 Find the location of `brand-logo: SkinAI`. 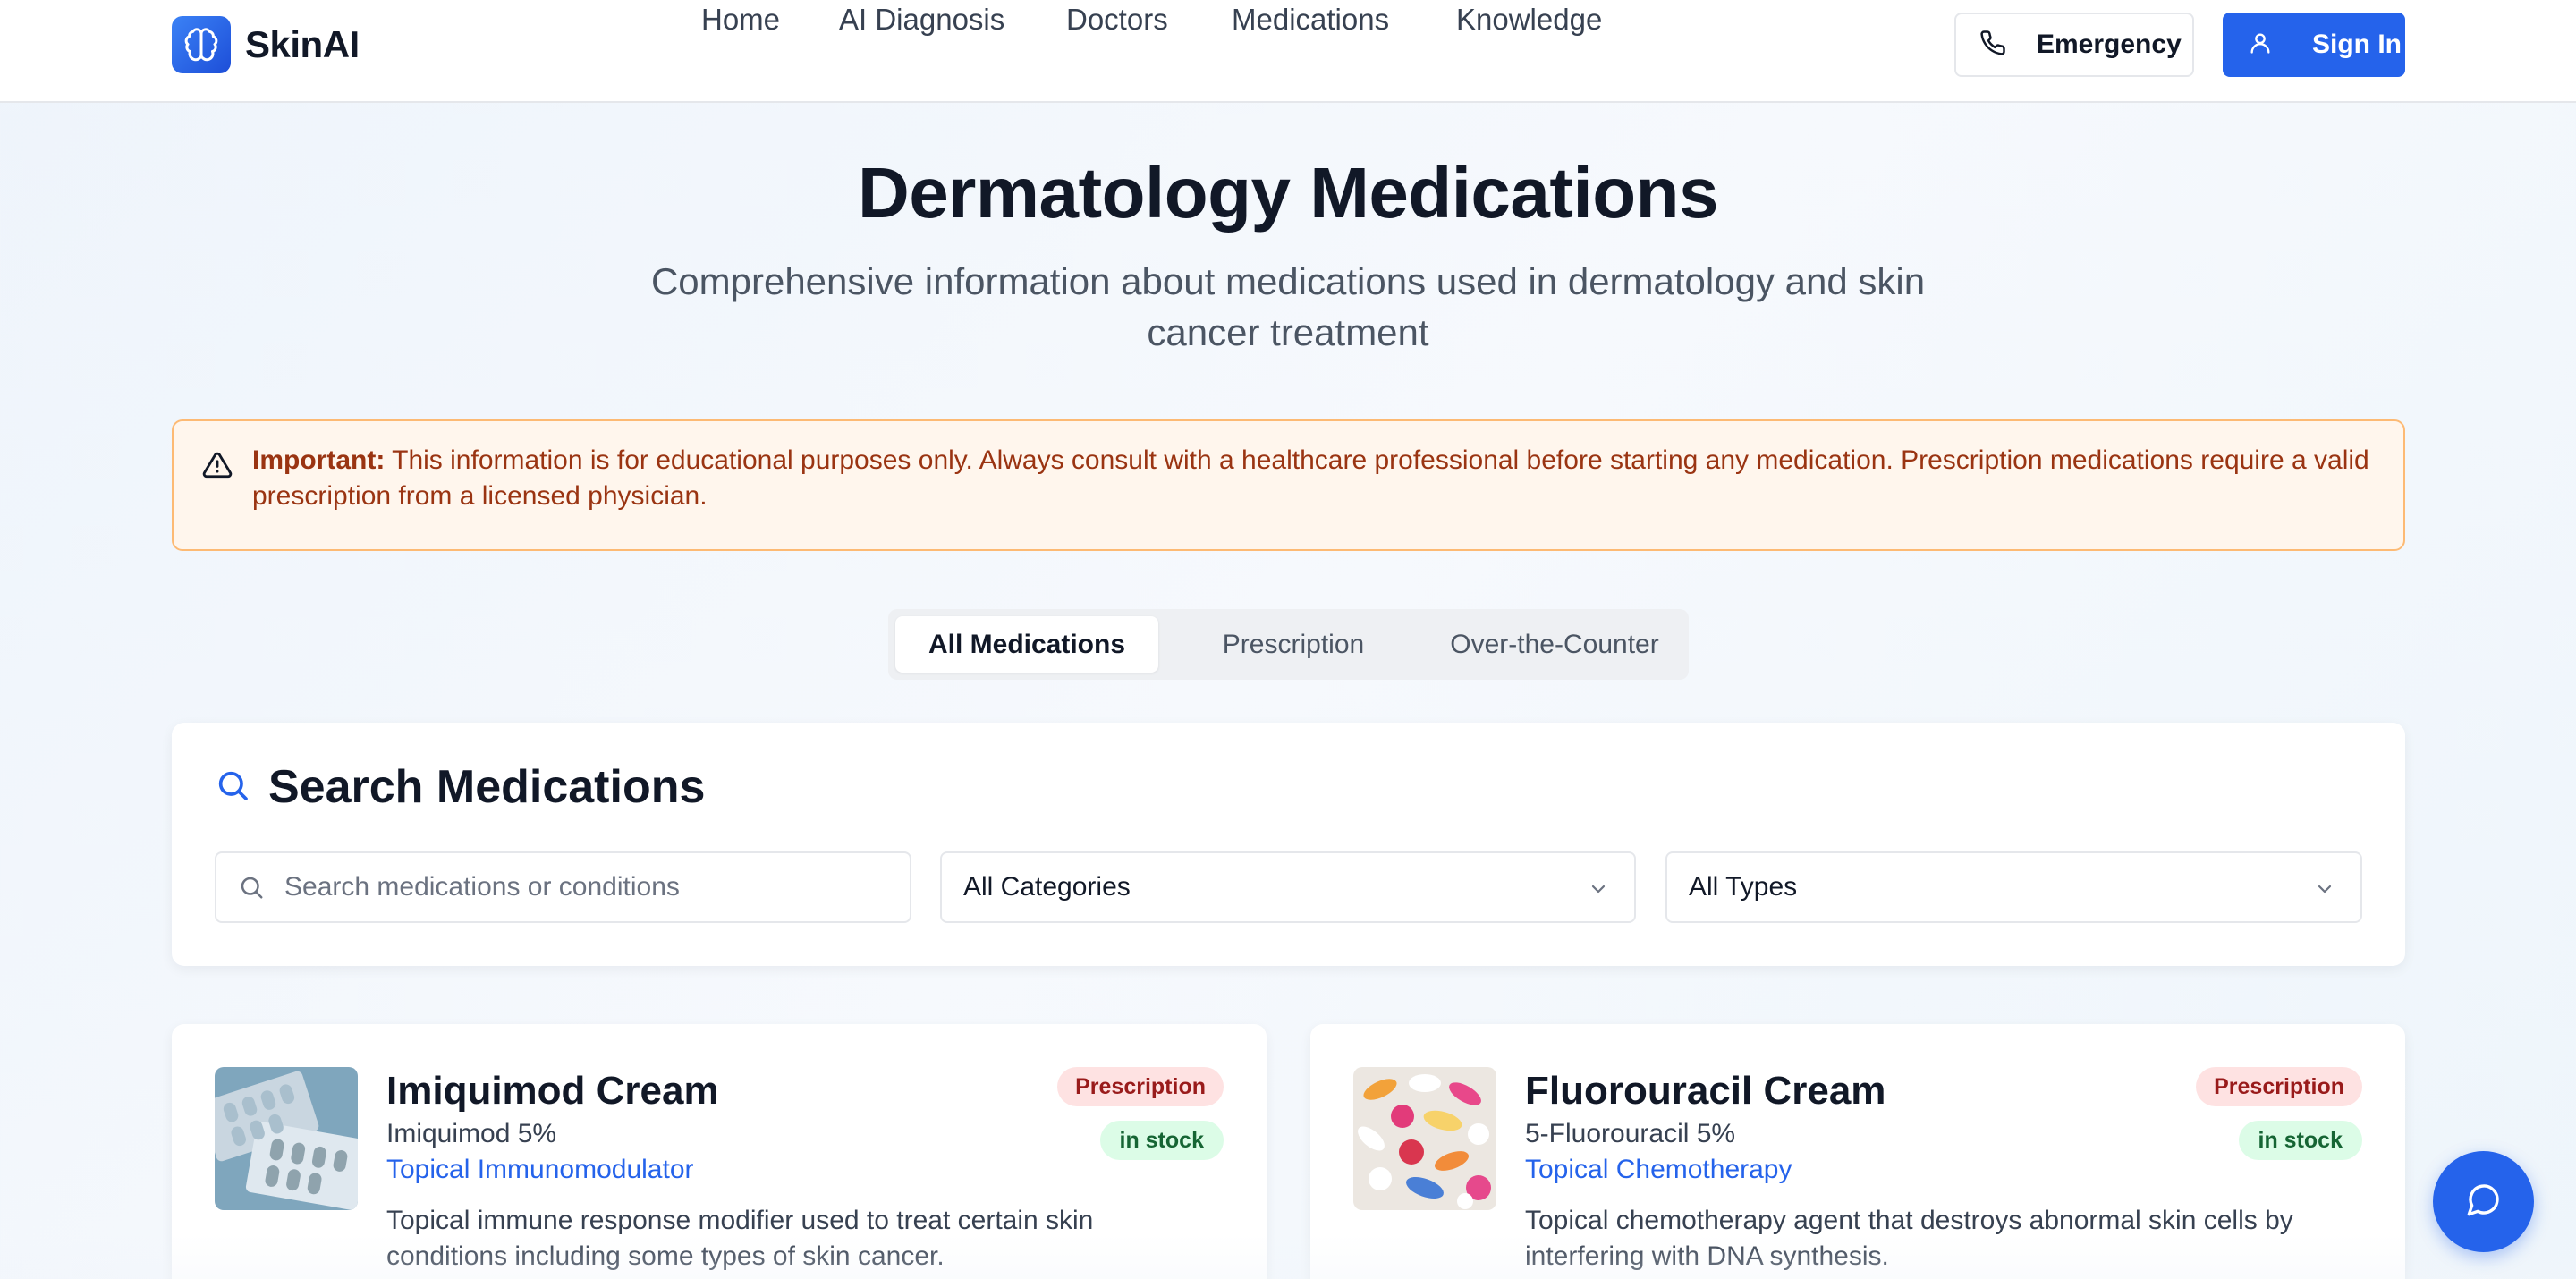

brand-logo: SkinAI is located at coordinates (266, 45).